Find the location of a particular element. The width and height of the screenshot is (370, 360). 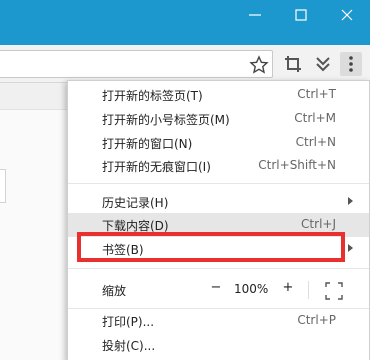

menu-item-shortcut: Ctrl+N is located at coordinates (315, 142).